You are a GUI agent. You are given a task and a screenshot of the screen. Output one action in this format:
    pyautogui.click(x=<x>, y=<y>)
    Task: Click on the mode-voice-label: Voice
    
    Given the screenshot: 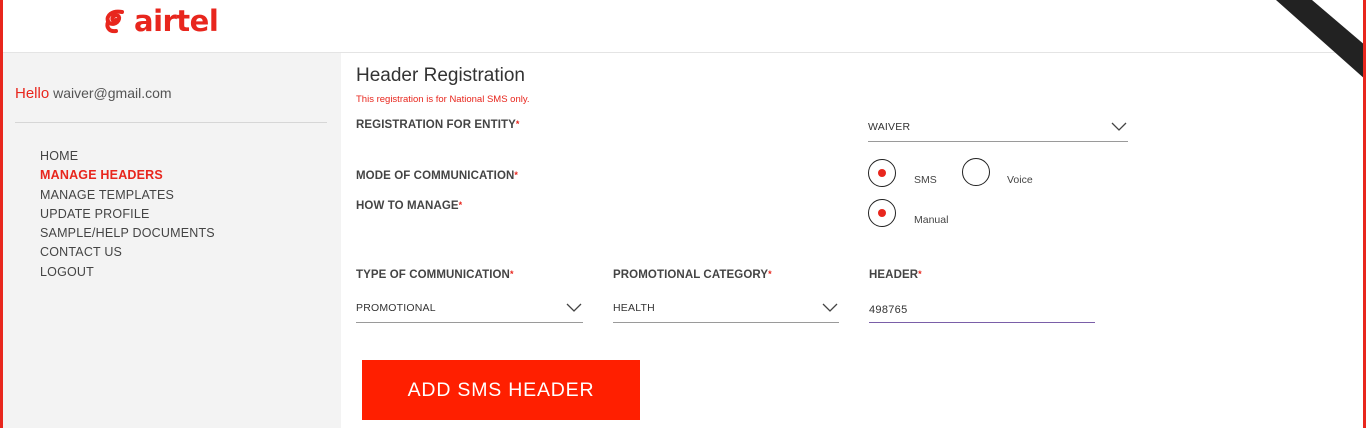 What is the action you would take?
    pyautogui.click(x=1020, y=180)
    